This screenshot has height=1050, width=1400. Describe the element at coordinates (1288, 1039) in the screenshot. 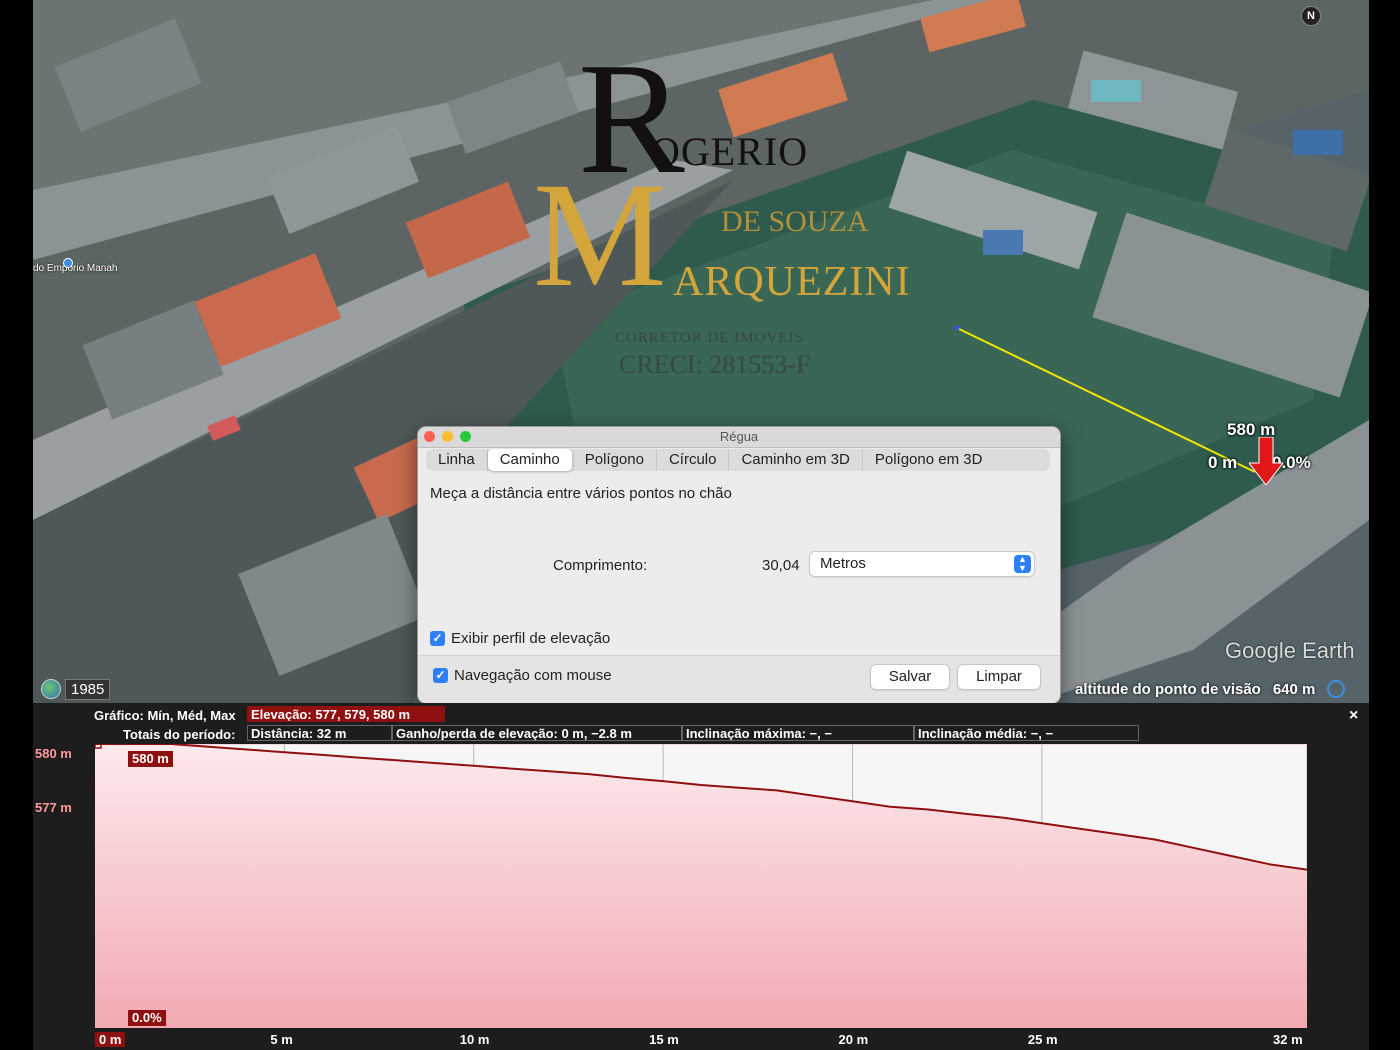

I see `x-tick-label: 32 m` at that location.